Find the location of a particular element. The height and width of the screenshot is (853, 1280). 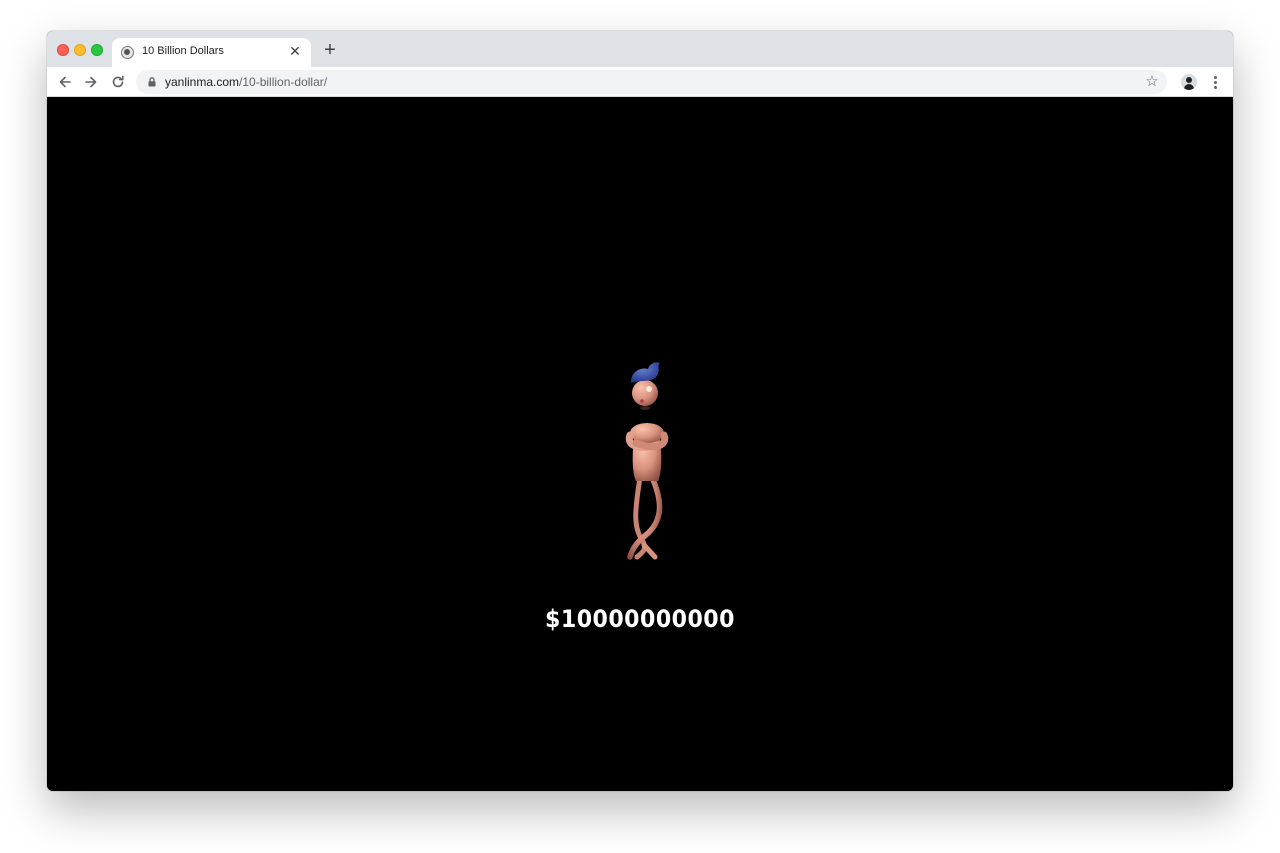

amount-text: $10000000000 is located at coordinates (640, 619).